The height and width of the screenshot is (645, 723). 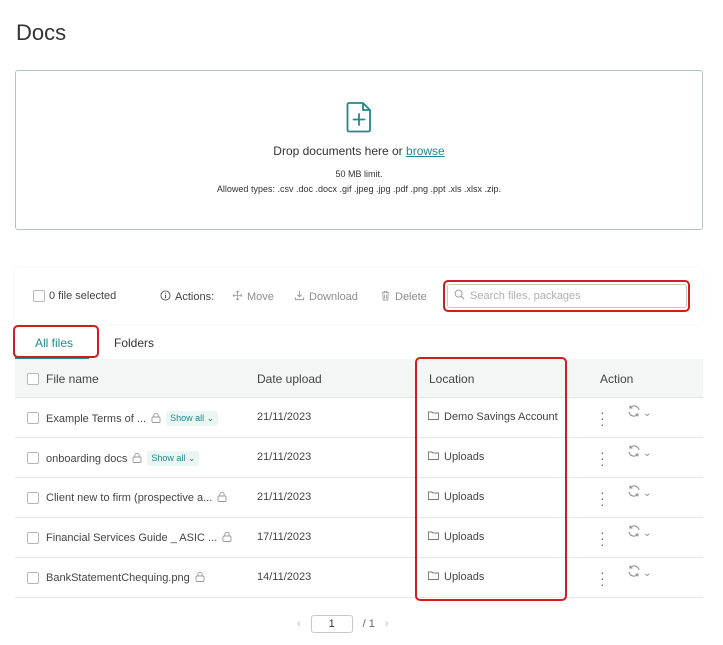 I want to click on download-icon, so click(x=299, y=297).